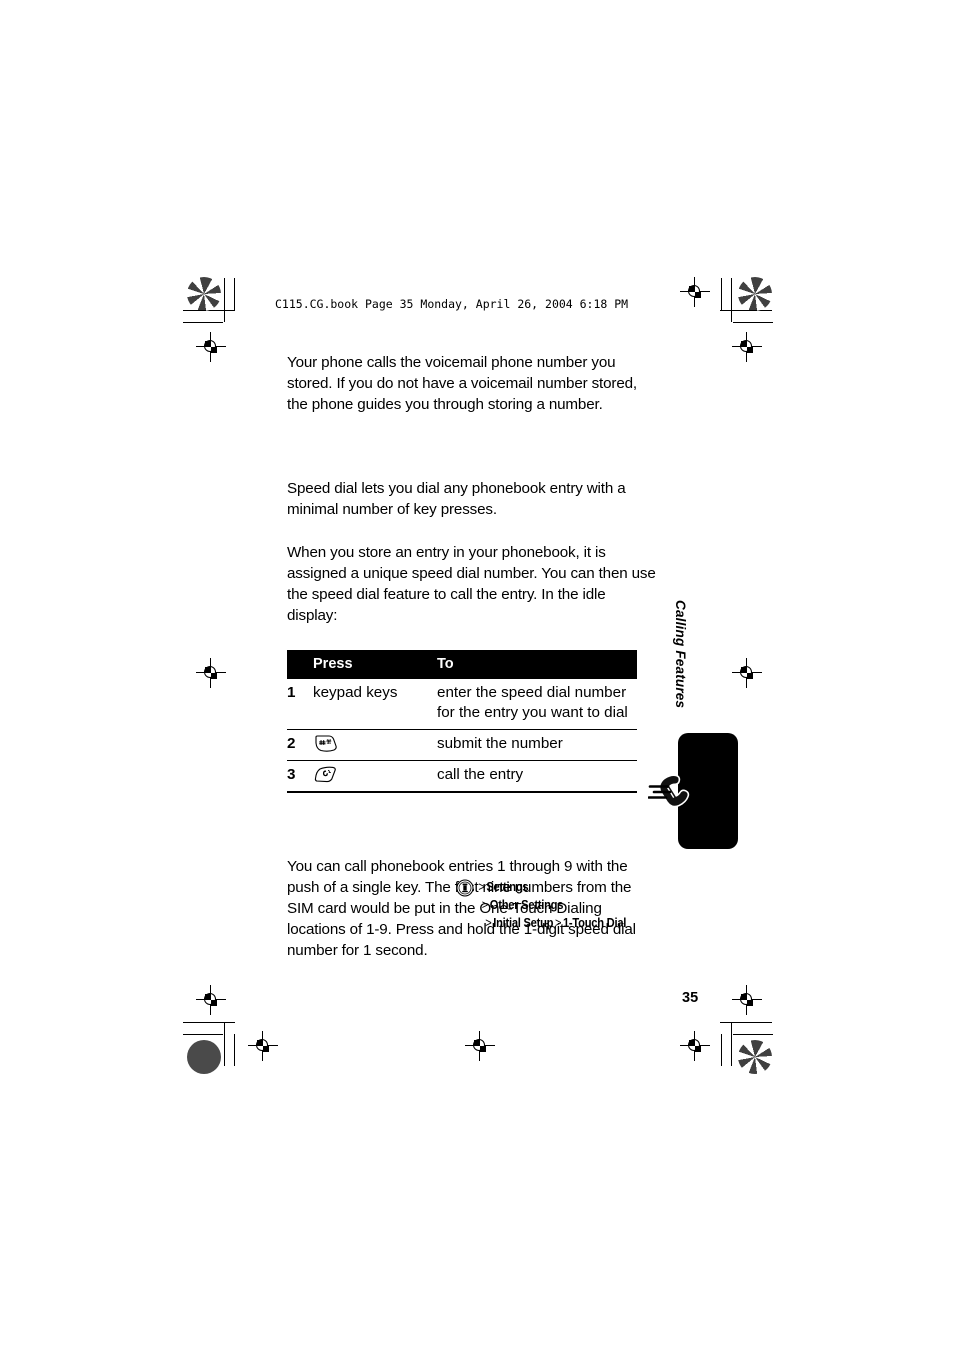  What do you see at coordinates (507, 886) in the screenshot?
I see `menu-item-settings: Settings` at bounding box center [507, 886].